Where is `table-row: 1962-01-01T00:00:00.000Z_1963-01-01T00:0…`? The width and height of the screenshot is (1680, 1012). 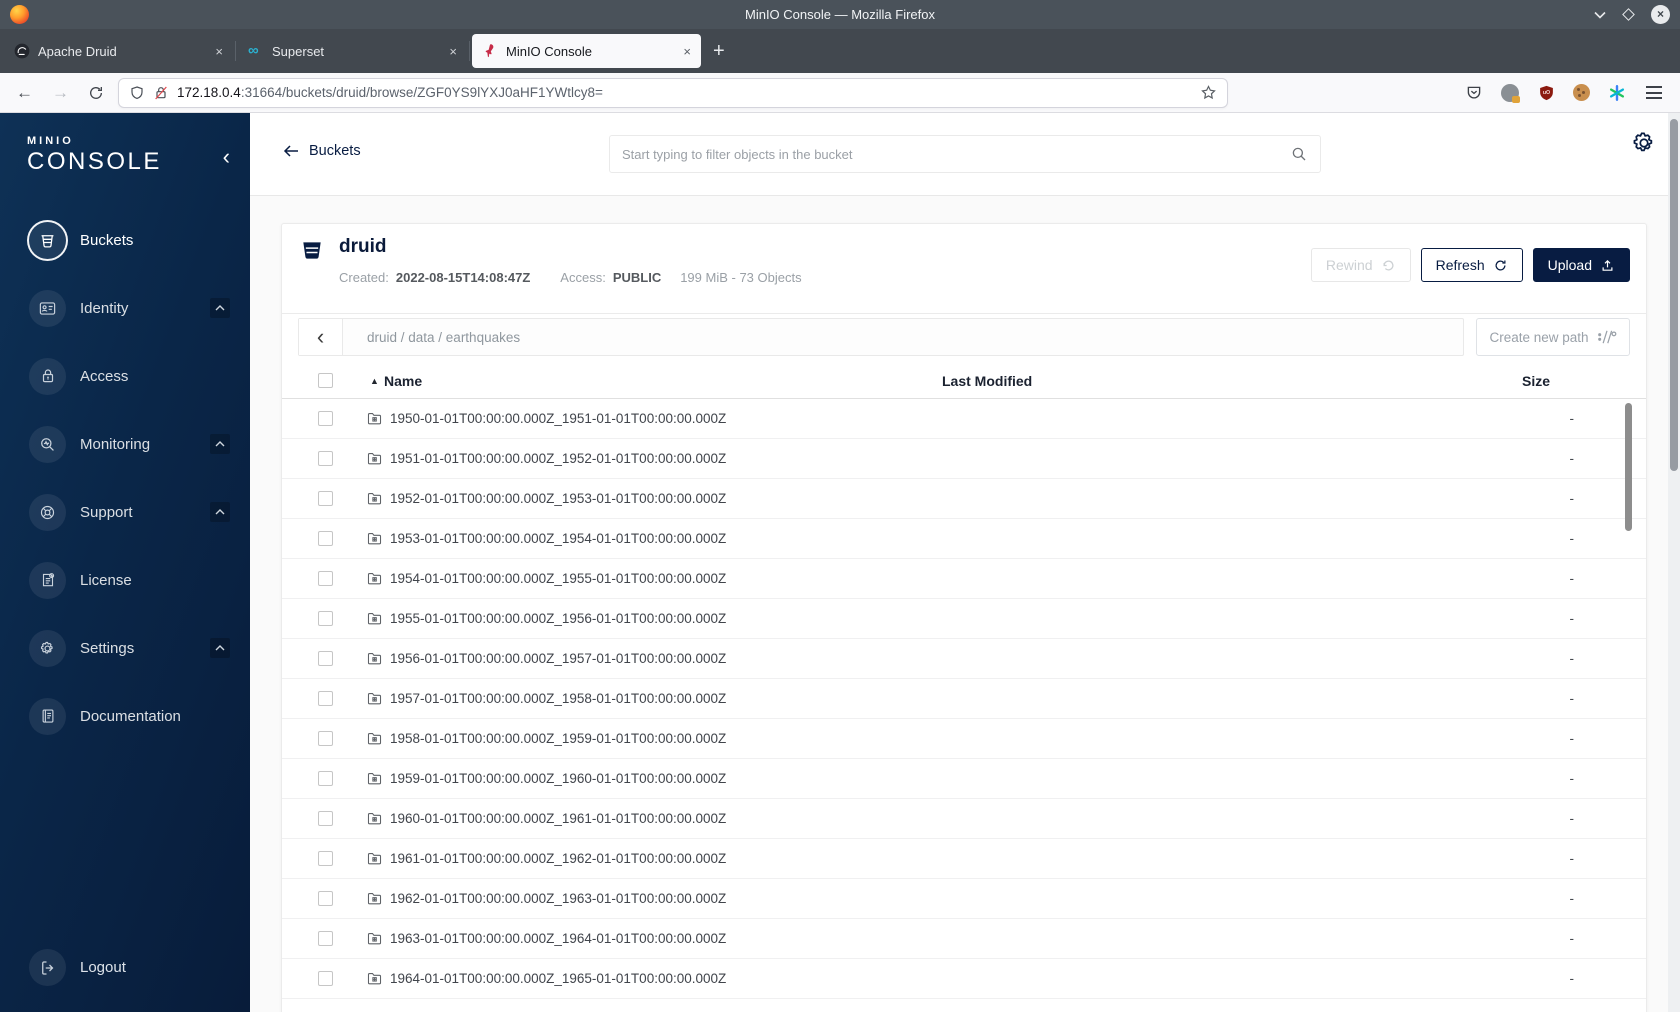
table-row: 1962-01-01T00:00:00.000Z_1963-01-01T00:0… is located at coordinates (964, 899).